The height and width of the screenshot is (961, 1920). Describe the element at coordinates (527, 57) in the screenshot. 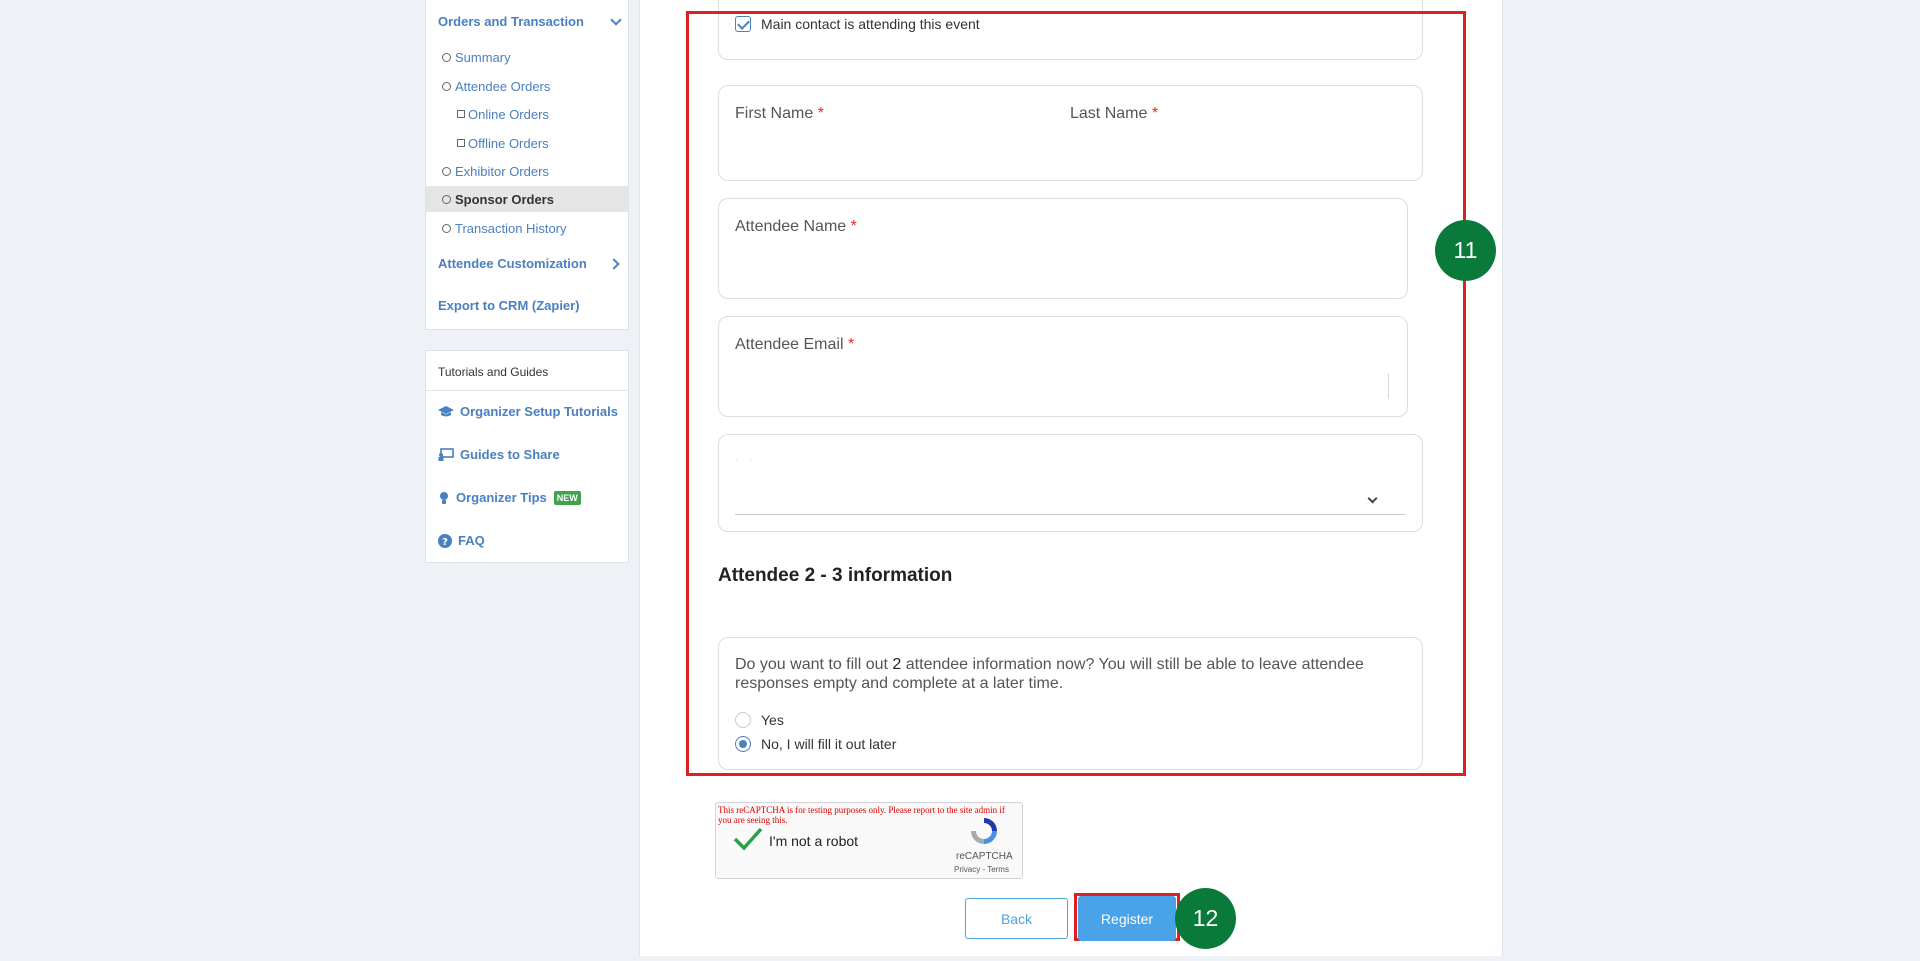

I see `sidebar-item-summary: Summary` at that location.